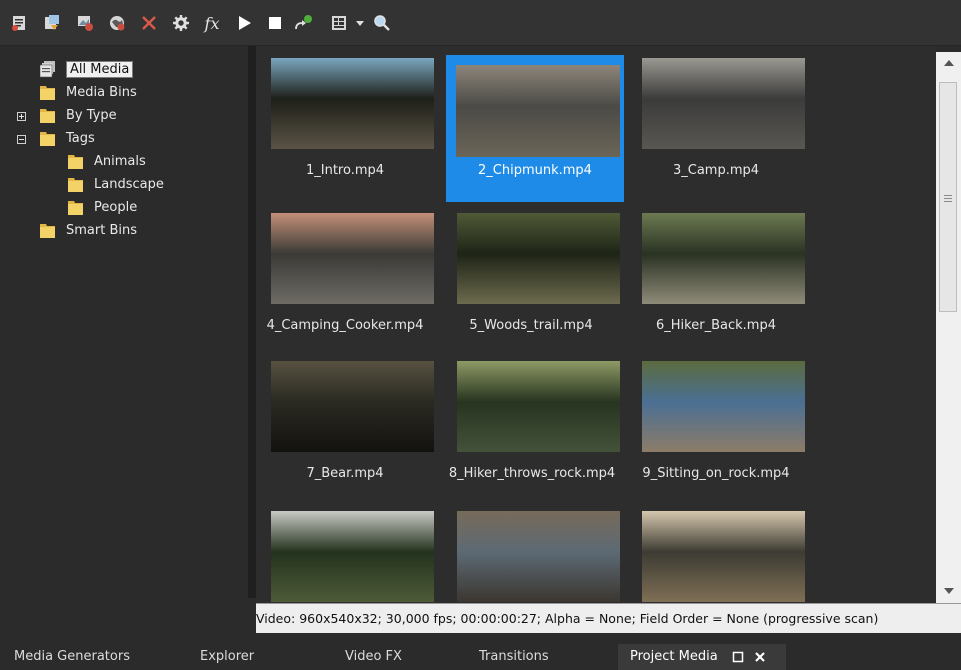 The width and height of the screenshot is (961, 670). Describe the element at coordinates (674, 656) in the screenshot. I see `tab-label: Project Media` at that location.